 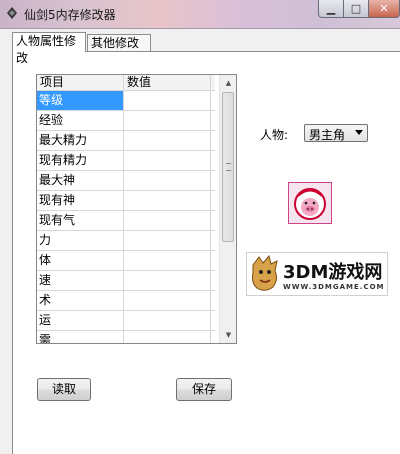 I want to click on character-portrait, so click(x=310, y=203).